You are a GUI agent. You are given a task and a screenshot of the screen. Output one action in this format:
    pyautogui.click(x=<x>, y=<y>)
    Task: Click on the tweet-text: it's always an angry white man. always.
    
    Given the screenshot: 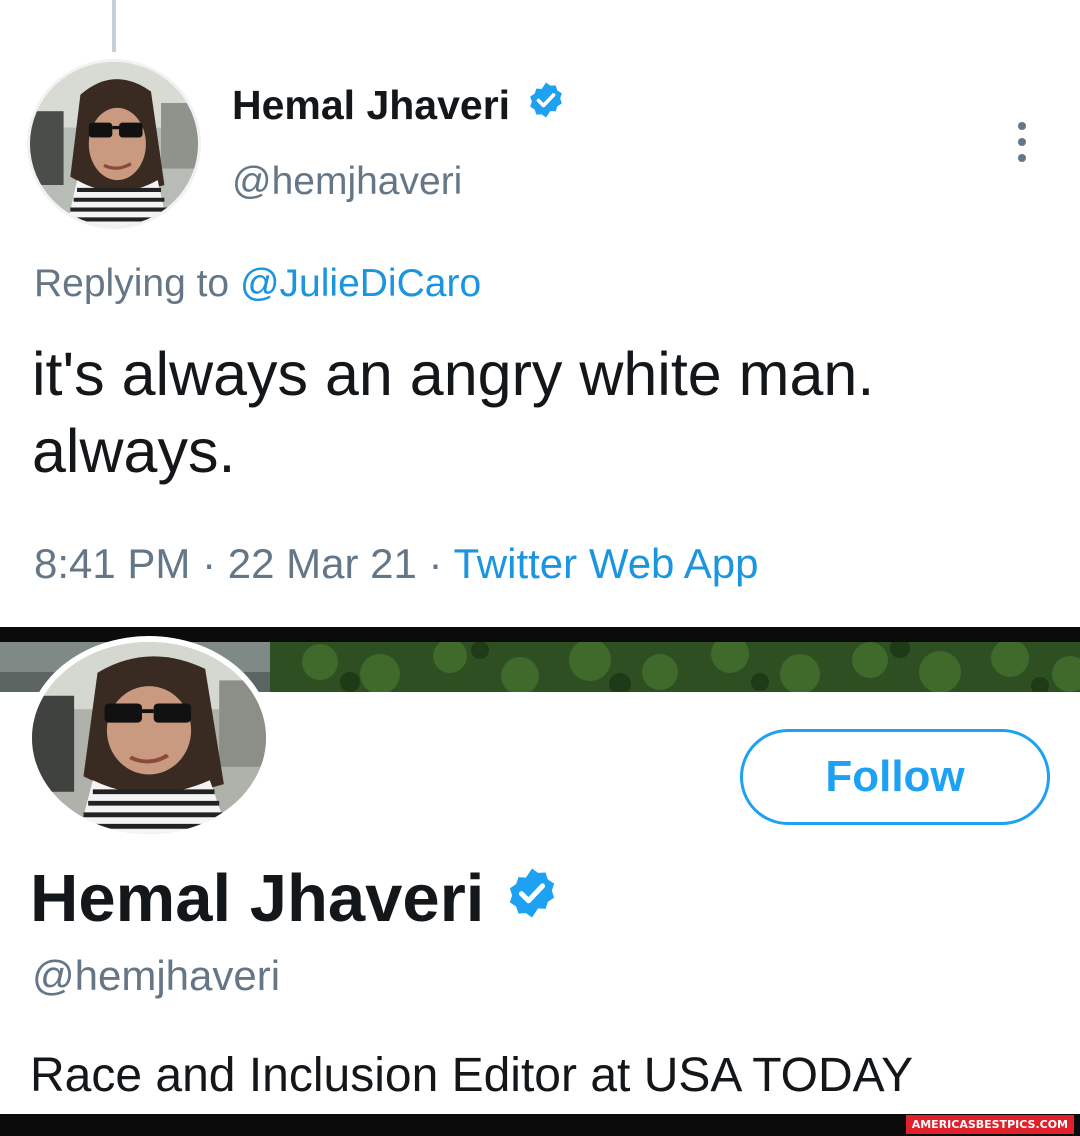 What is the action you would take?
    pyautogui.click(x=542, y=413)
    